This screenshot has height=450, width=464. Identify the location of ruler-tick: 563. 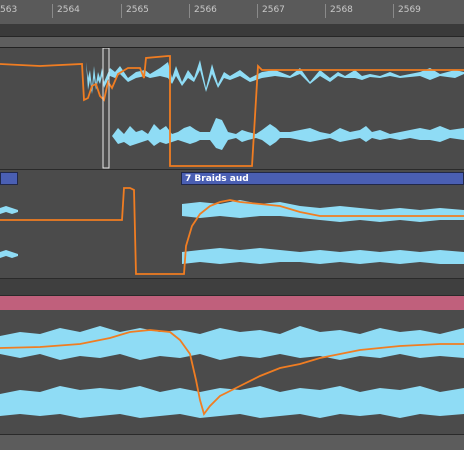
(9, 10).